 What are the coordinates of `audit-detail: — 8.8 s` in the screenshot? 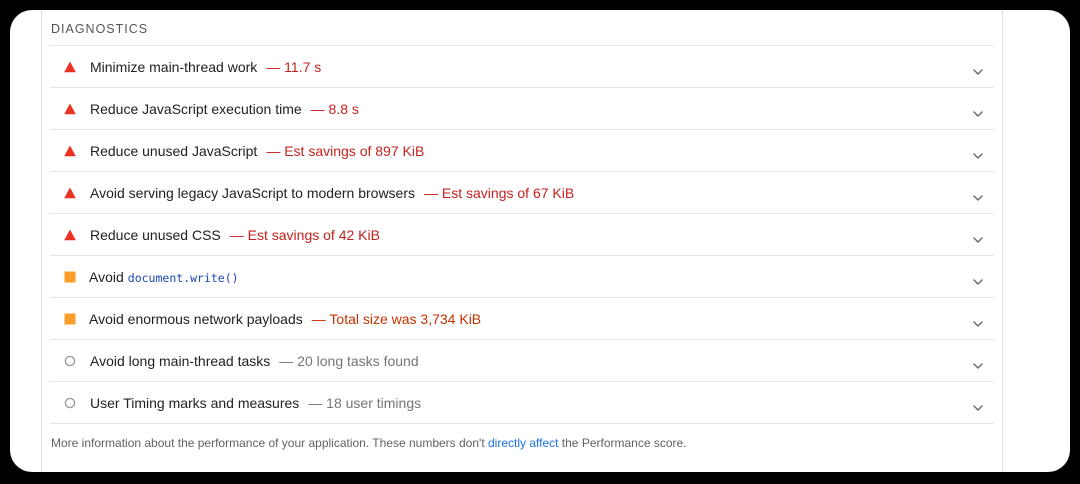 It's located at (334, 108).